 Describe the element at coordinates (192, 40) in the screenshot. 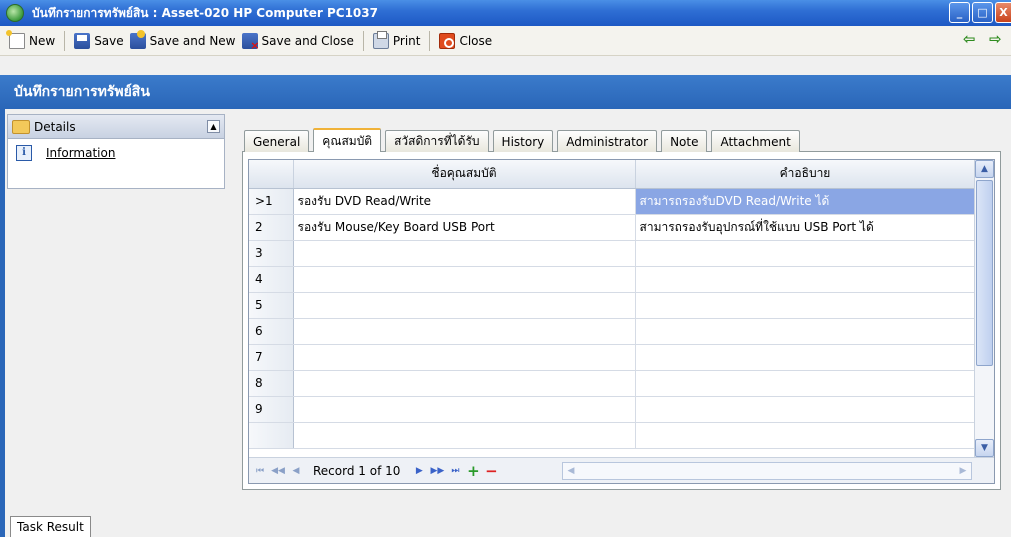

I see `save-and-new-label: Save and New` at that location.